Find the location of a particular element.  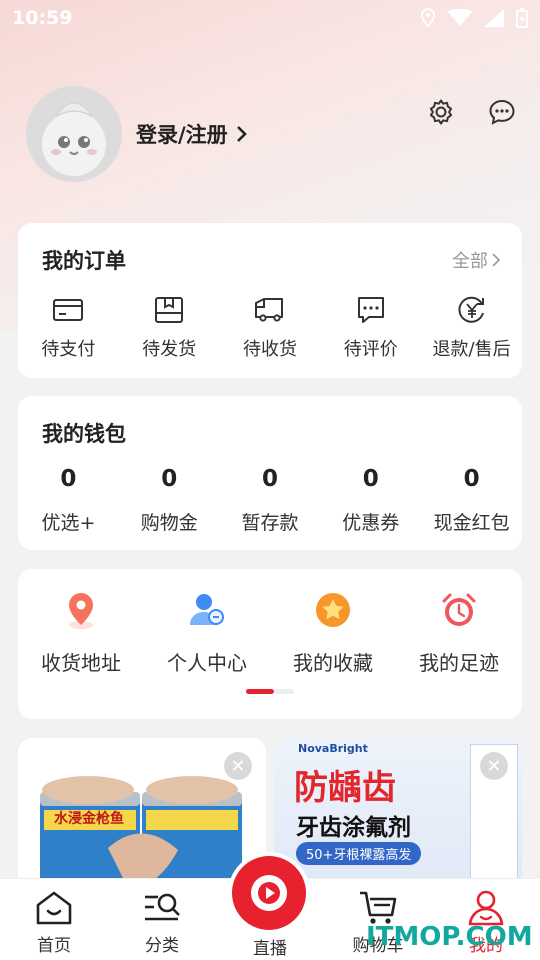

order-item-label: 待评价 is located at coordinates (370, 349).